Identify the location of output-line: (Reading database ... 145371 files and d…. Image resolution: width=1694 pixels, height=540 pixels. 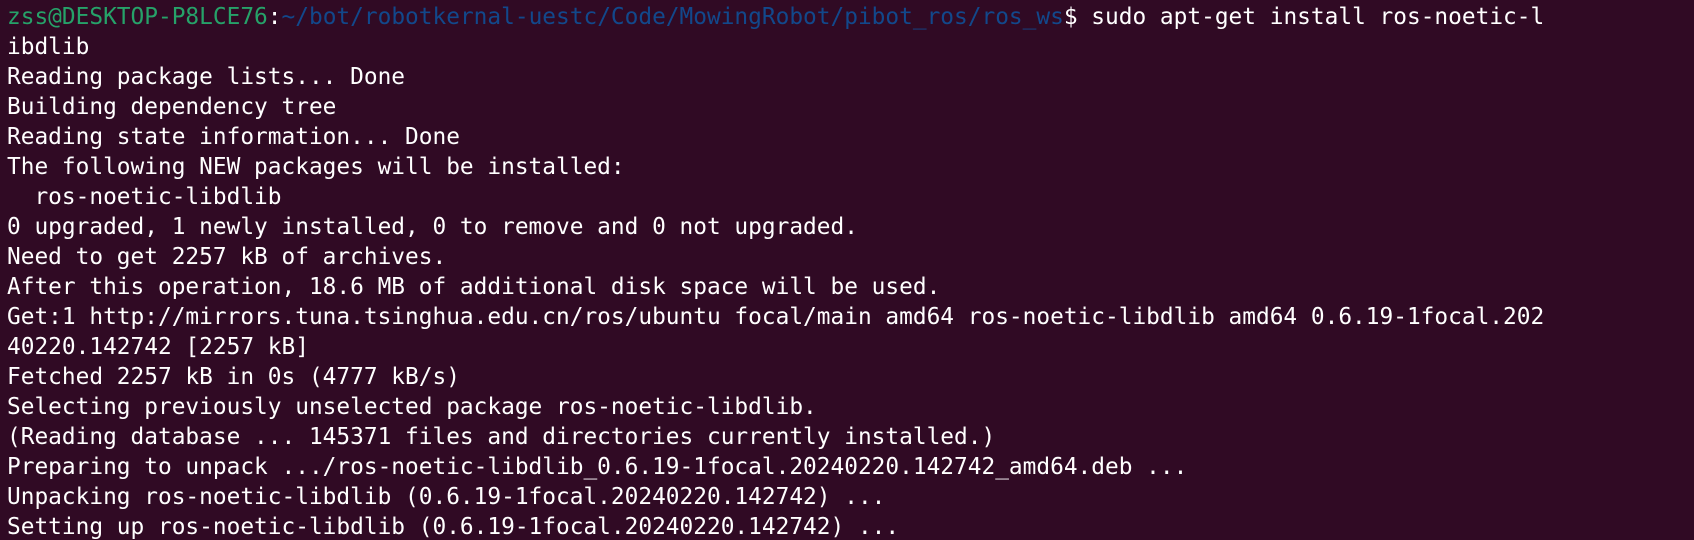
(501, 437).